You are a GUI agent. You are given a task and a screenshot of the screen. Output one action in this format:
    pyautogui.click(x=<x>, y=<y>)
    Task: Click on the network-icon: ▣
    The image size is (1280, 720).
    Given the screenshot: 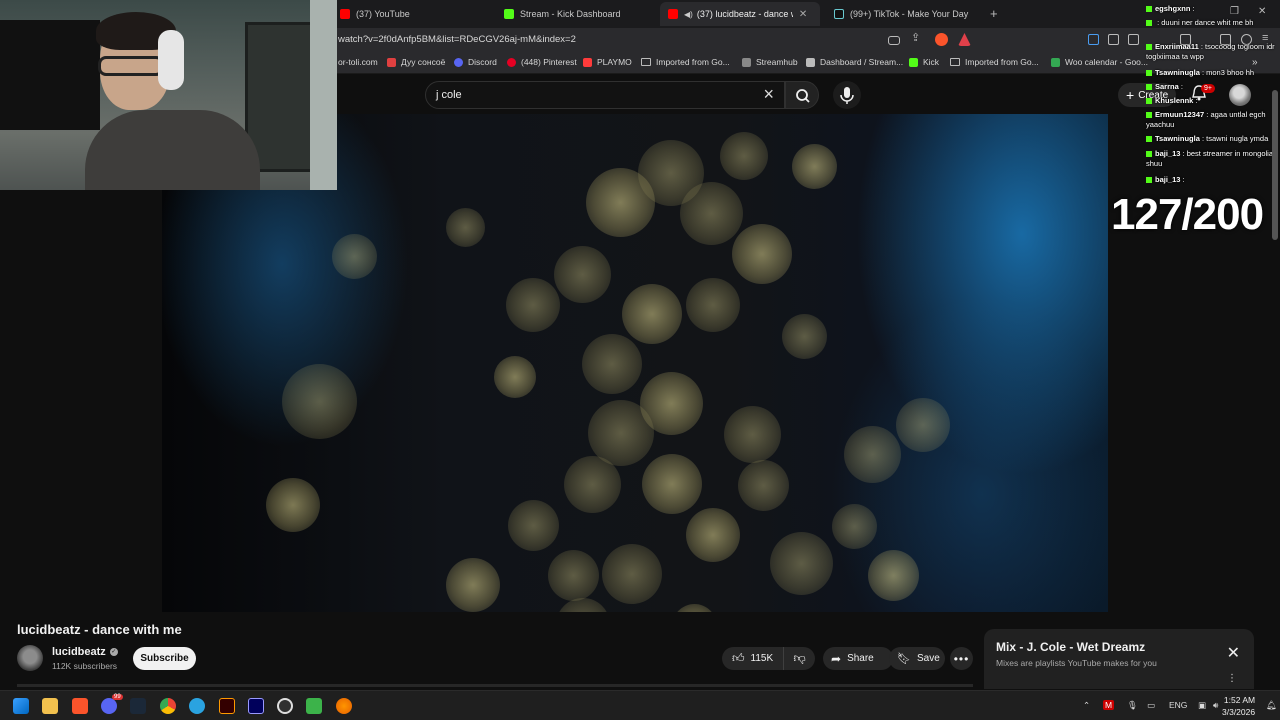 What is the action you would take?
    pyautogui.click(x=1202, y=705)
    